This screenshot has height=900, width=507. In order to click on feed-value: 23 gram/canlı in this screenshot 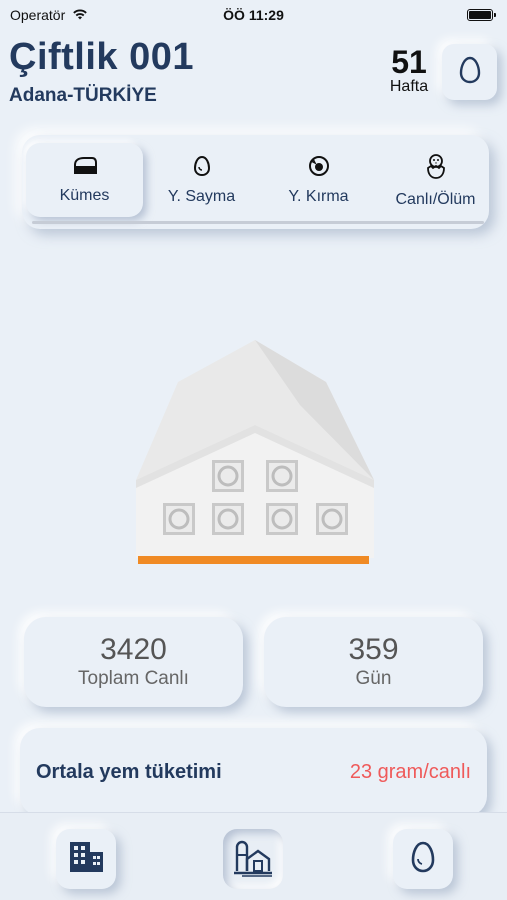, I will do `click(410, 771)`.